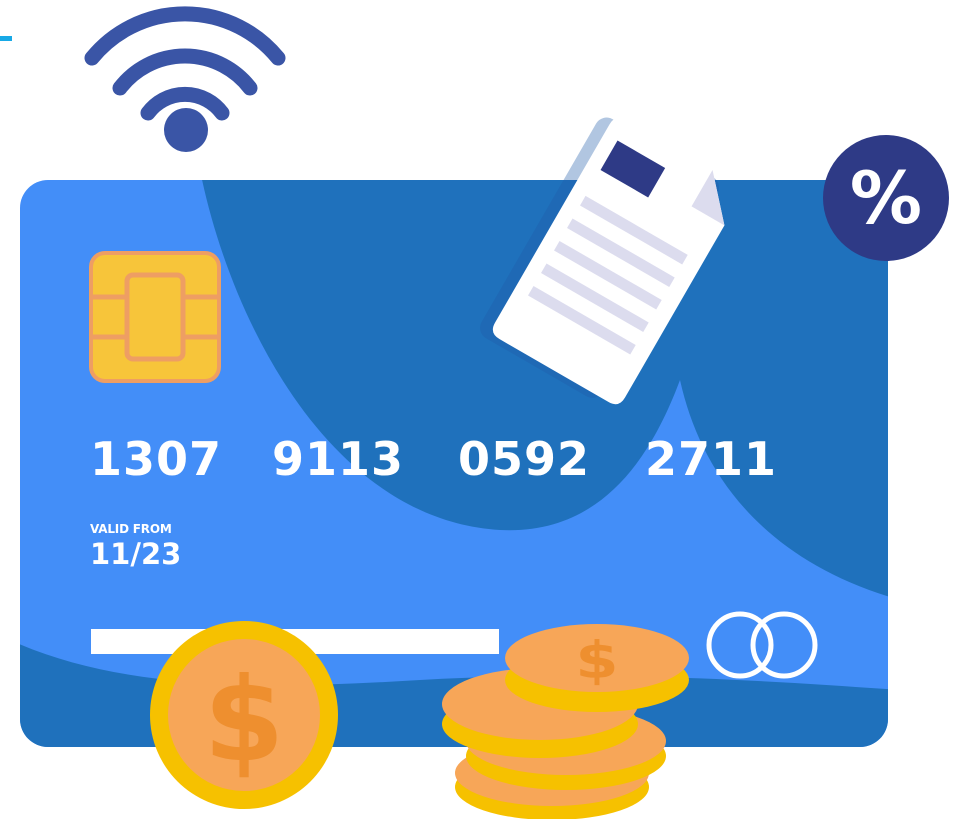 This screenshot has height=819, width=971. What do you see at coordinates (185, 79) in the screenshot?
I see `wifi-icon` at bounding box center [185, 79].